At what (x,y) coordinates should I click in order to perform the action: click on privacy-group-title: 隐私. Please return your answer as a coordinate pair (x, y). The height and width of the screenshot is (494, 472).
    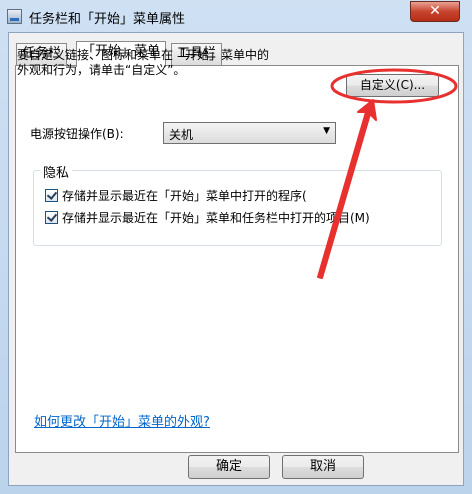
    Looking at the image, I should click on (56, 171).